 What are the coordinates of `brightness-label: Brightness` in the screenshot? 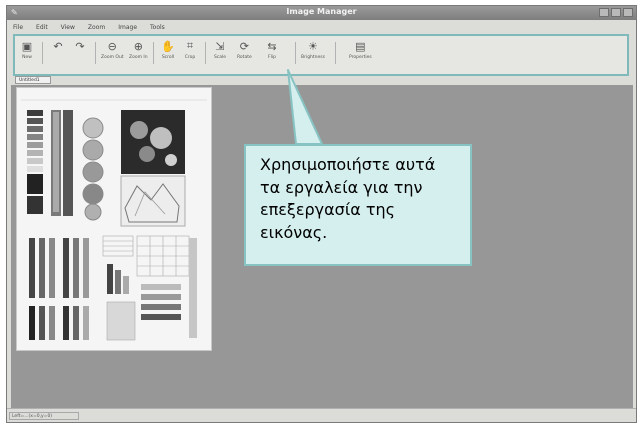 It's located at (313, 57).